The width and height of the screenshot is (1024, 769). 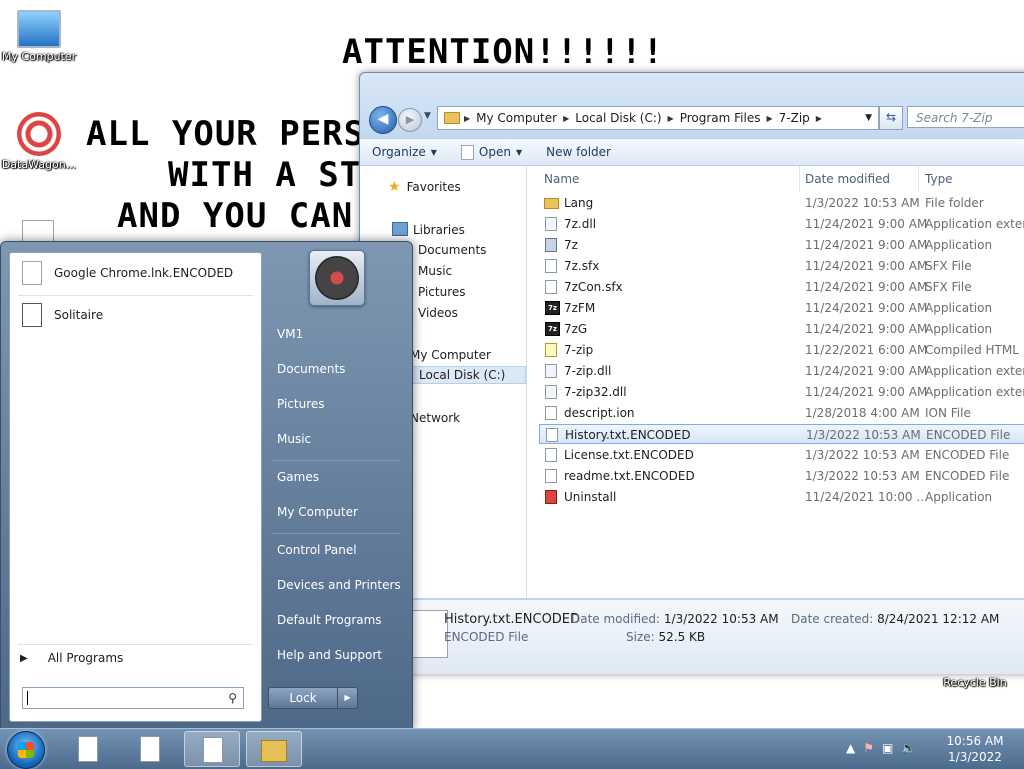 What do you see at coordinates (868, 118) in the screenshot?
I see `address-dropdown-icon: ▼` at bounding box center [868, 118].